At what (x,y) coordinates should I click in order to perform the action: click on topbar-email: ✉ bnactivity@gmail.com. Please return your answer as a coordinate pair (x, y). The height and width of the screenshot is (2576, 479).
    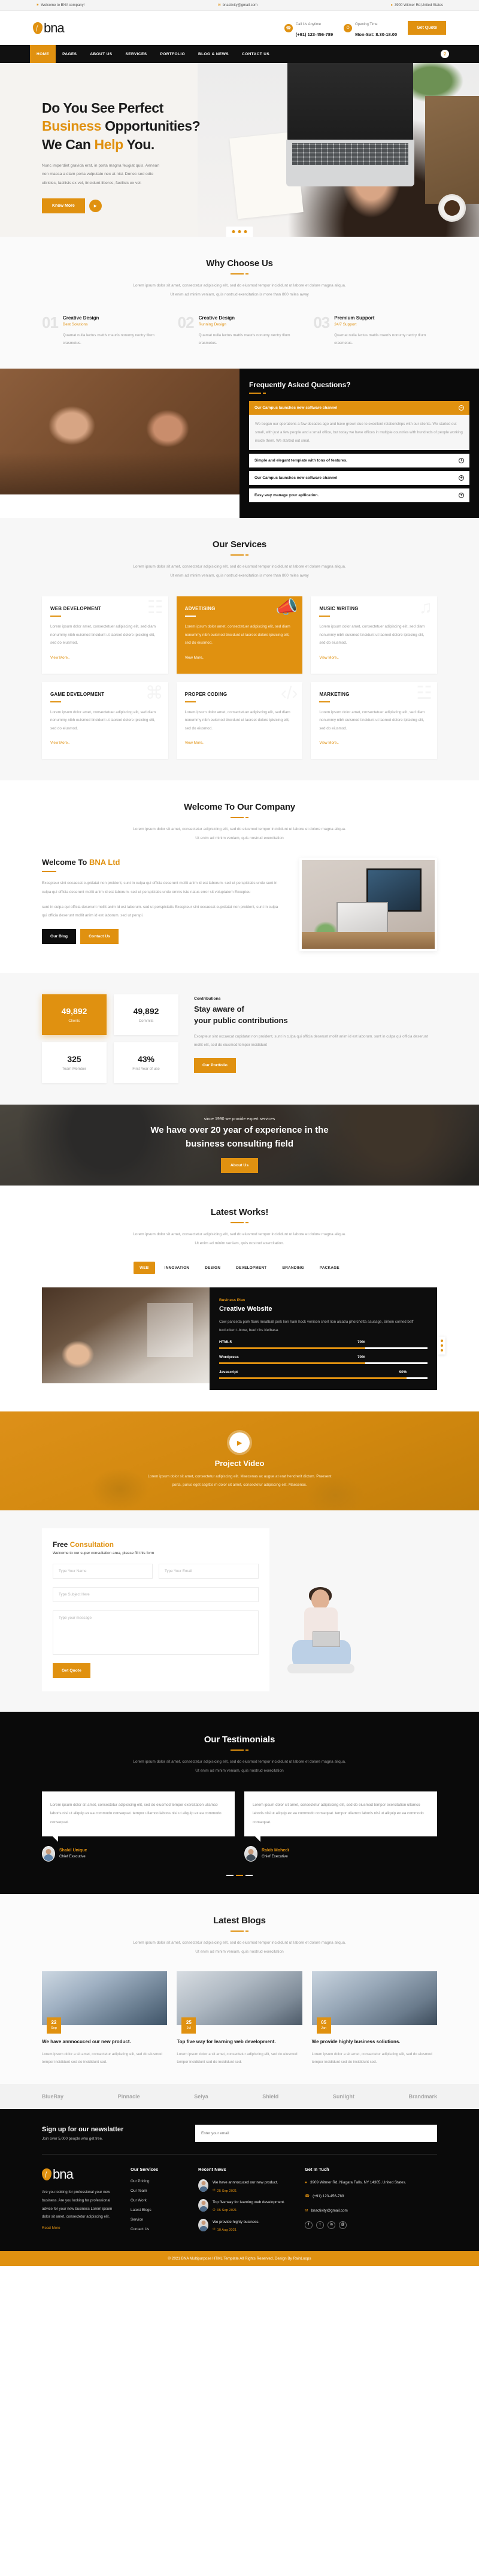
    Looking at the image, I should click on (237, 6).